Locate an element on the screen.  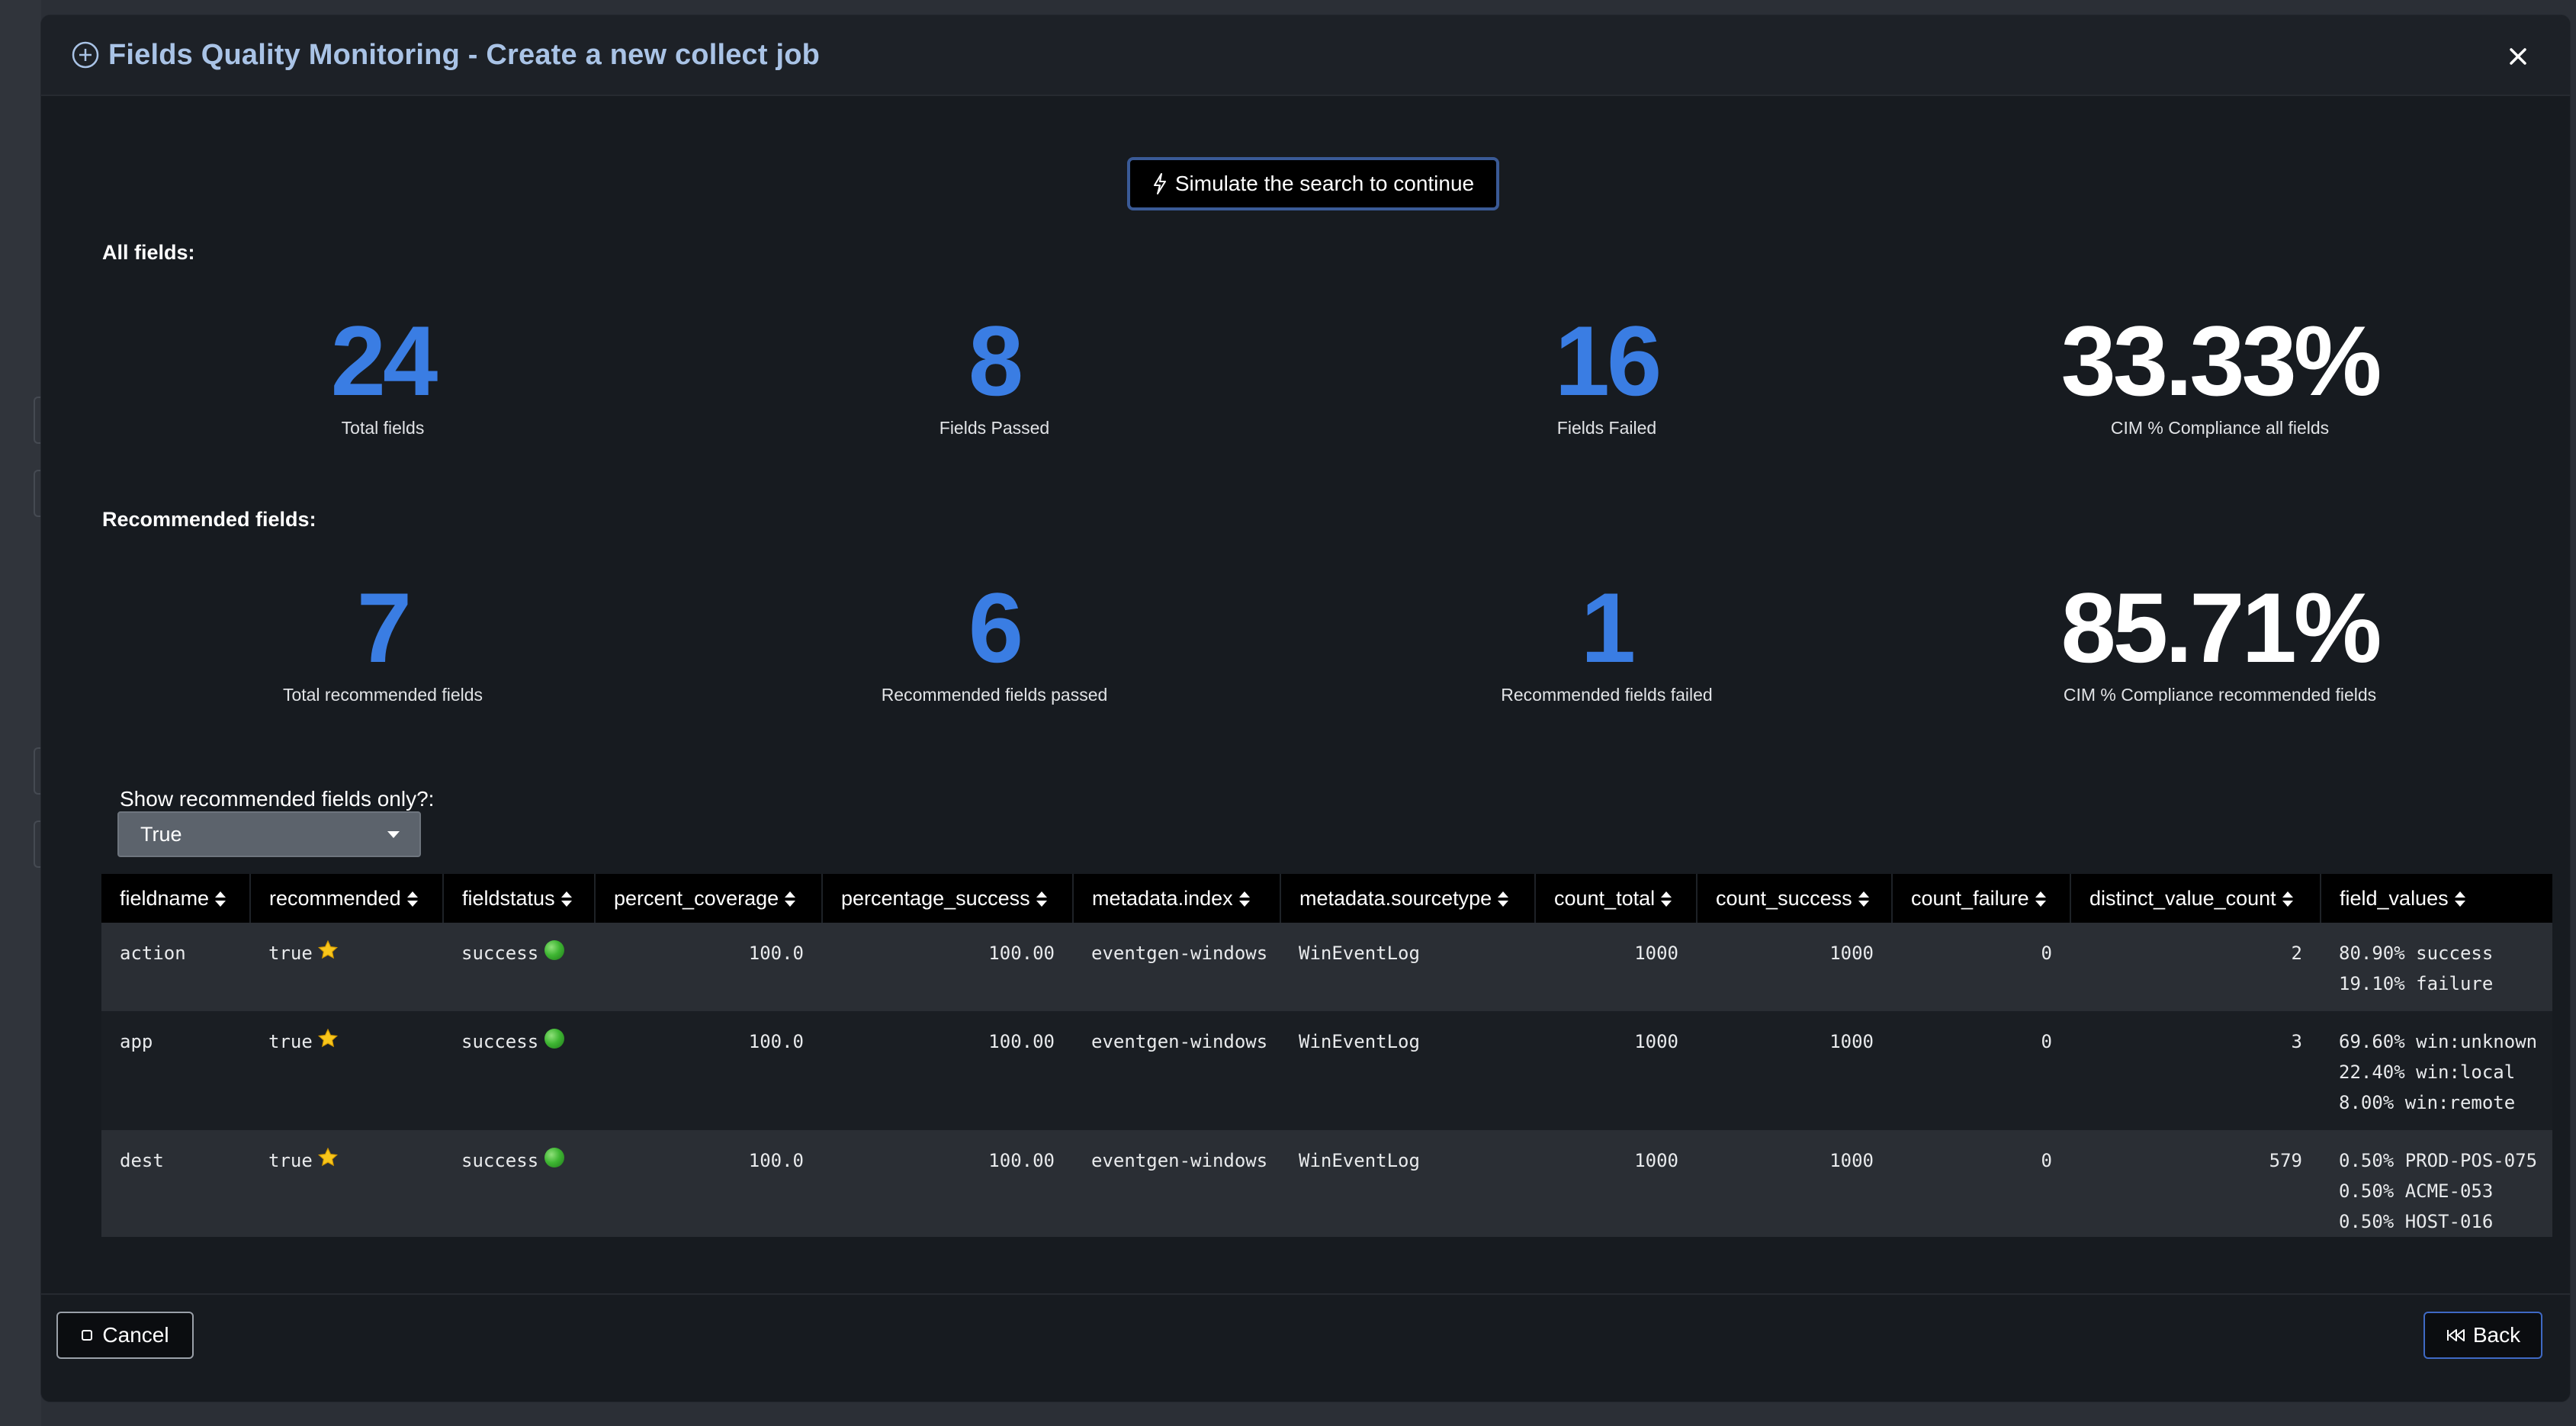
stat-recommended-failed: 1 Recommended fields failed is located at coordinates (1607, 641).